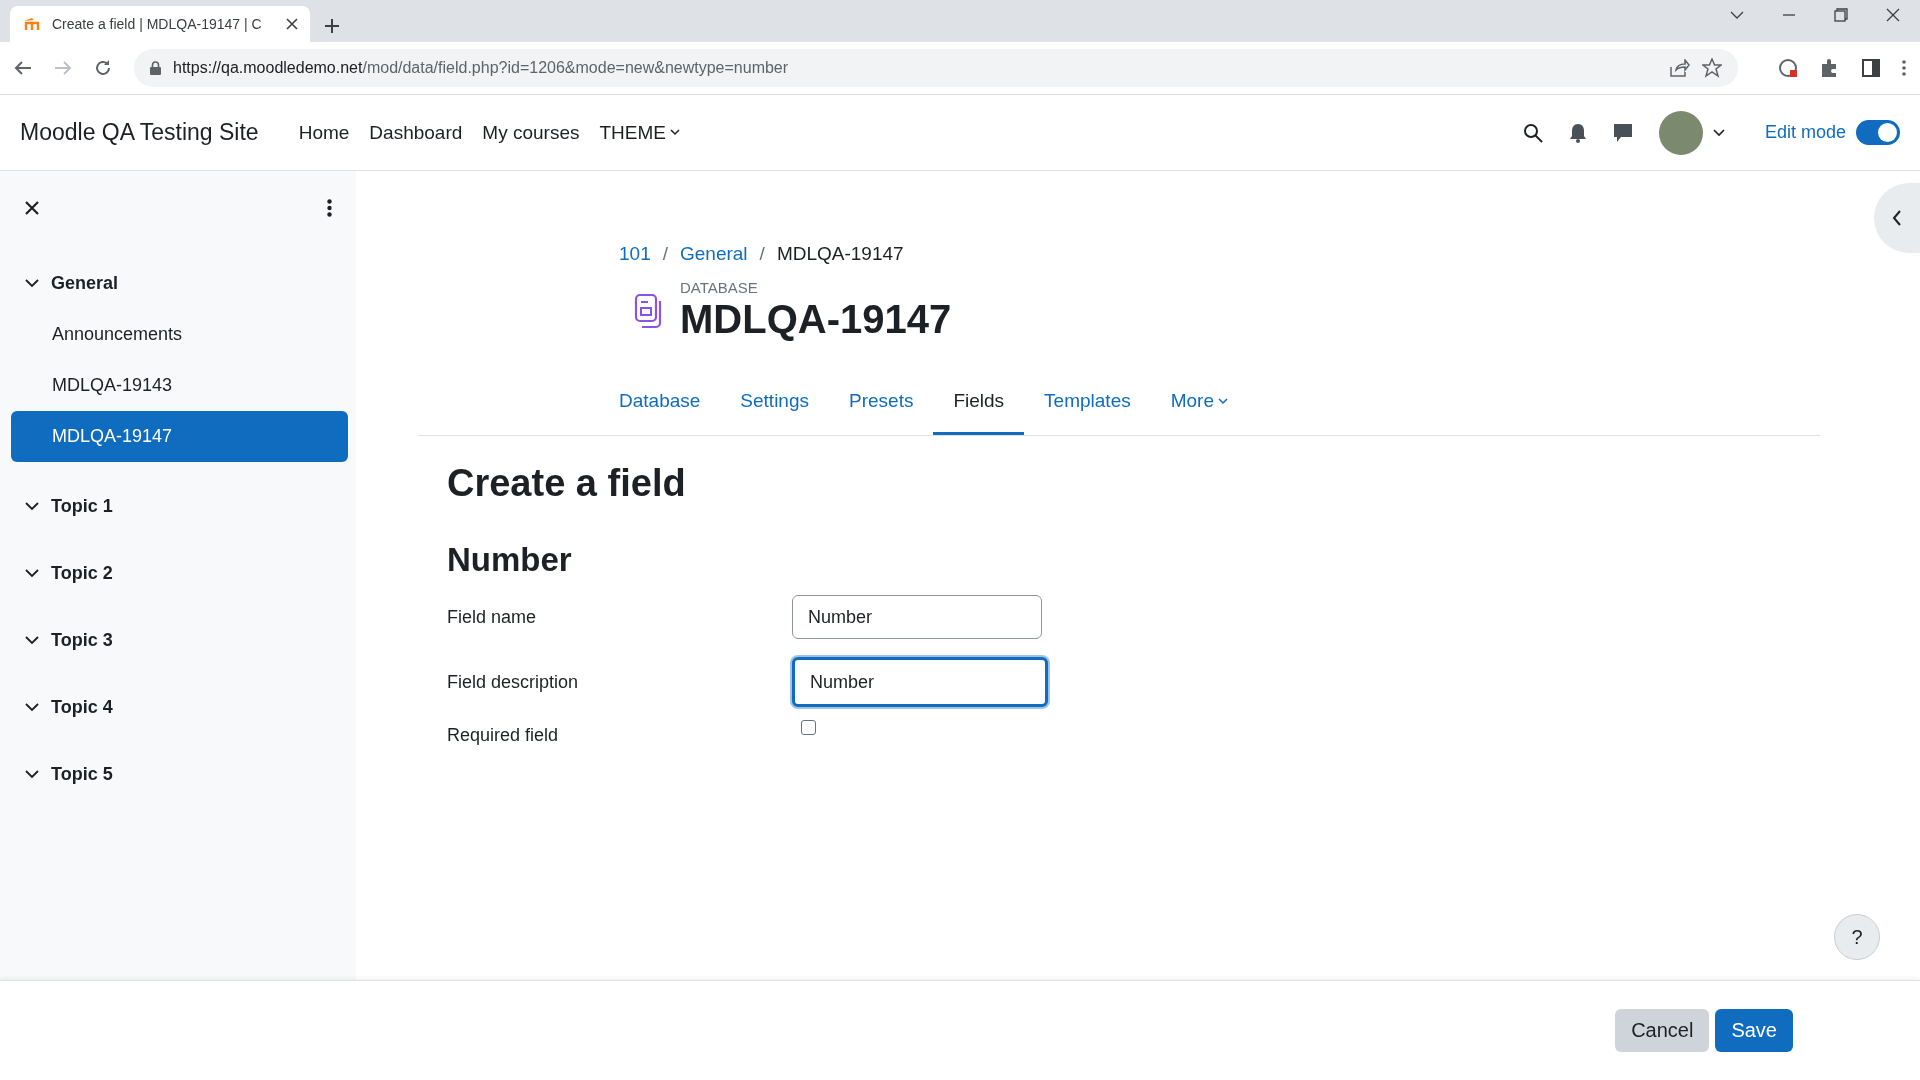 The width and height of the screenshot is (1920, 1080). Describe the element at coordinates (179, 774) in the screenshot. I see `section-toggle: Topic 5` at that location.